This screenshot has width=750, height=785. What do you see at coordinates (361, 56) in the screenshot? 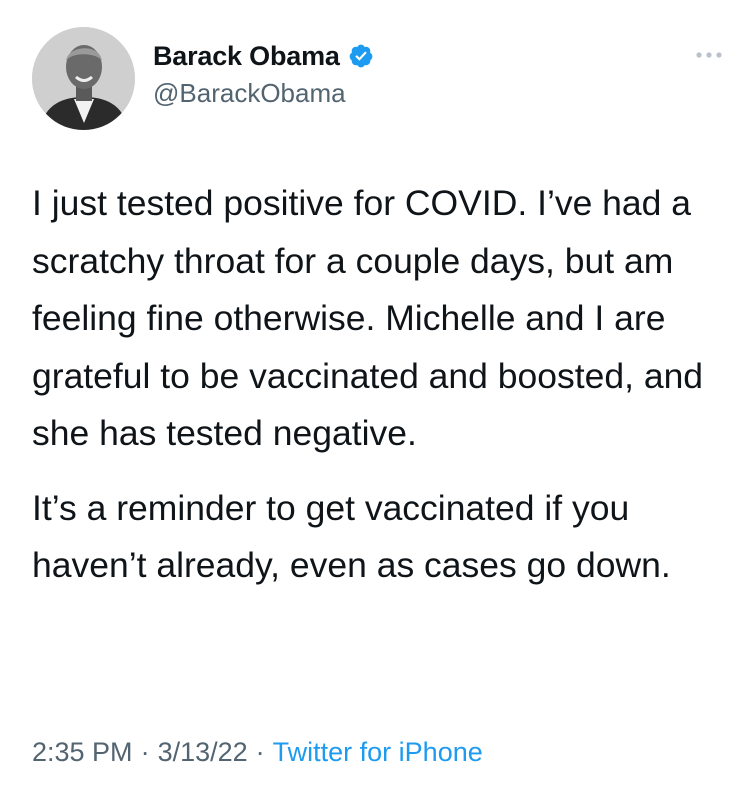
I see `verified-badge-icon` at bounding box center [361, 56].